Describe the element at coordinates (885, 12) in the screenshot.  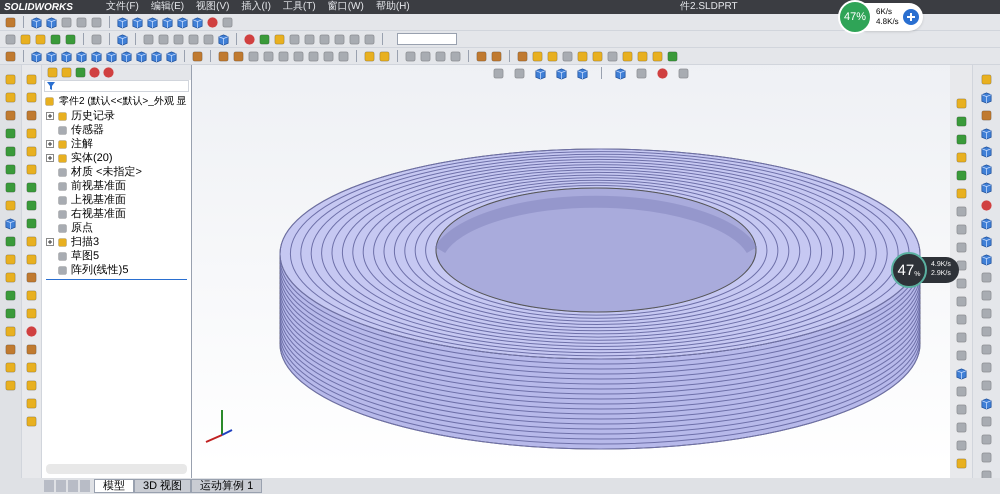
I see `upload-speed: 6K/s` at that location.